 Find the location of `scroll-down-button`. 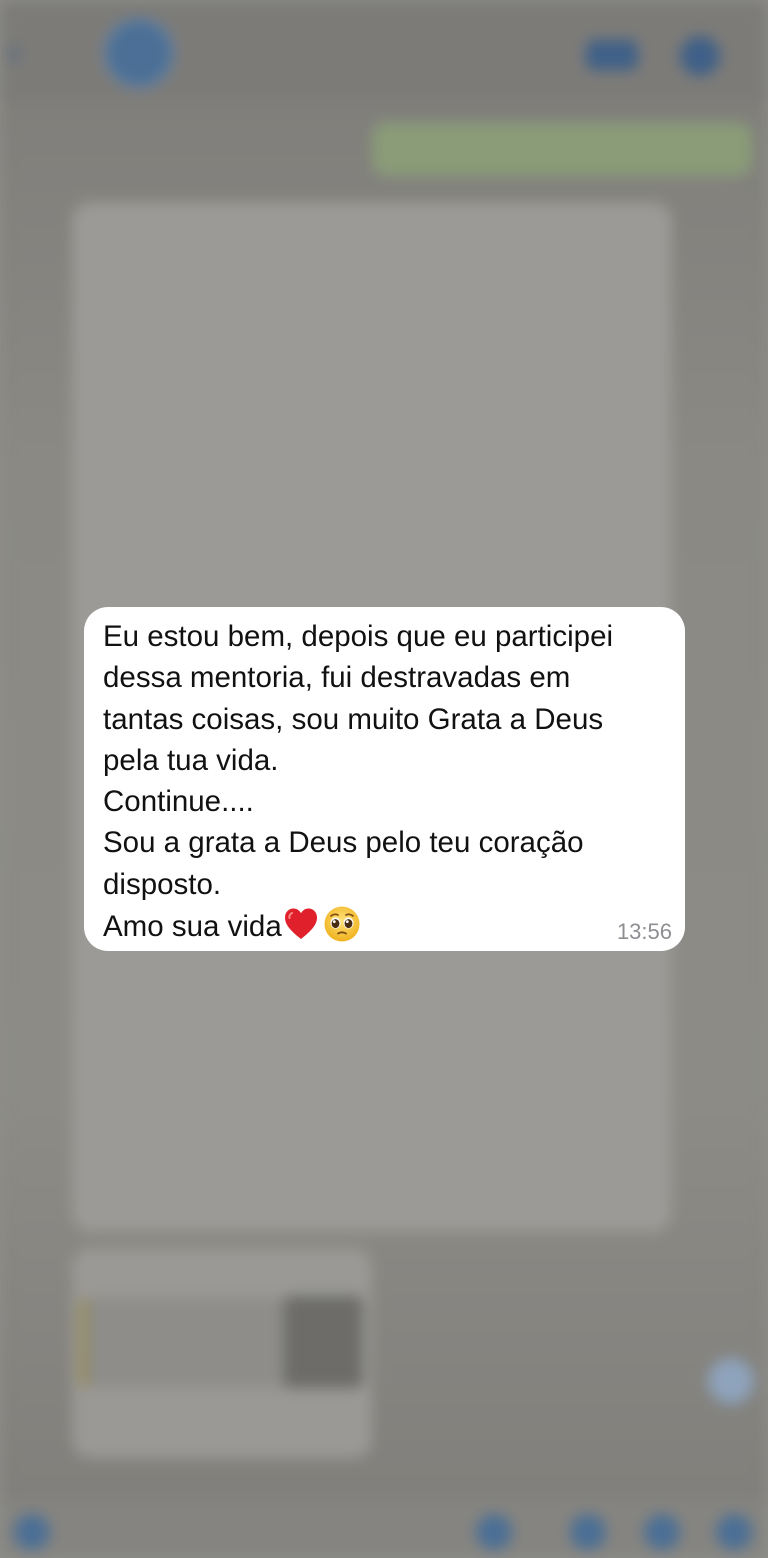

scroll-down-button is located at coordinates (731, 1381).